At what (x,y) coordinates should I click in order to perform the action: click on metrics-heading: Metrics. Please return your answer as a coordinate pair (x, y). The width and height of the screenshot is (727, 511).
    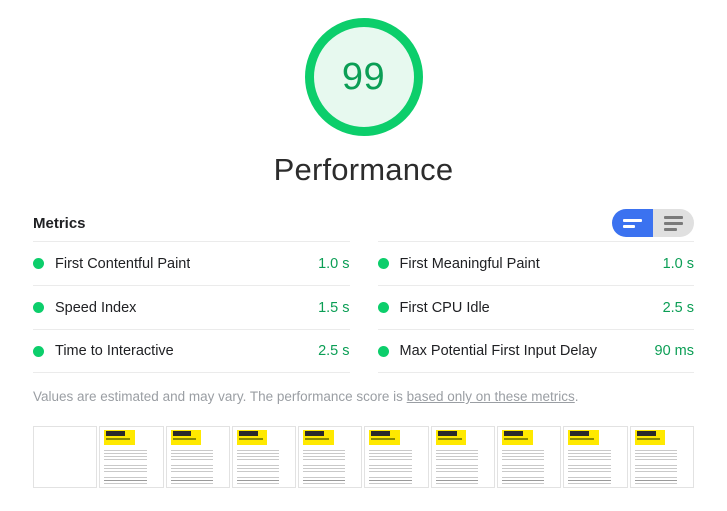
    Looking at the image, I should click on (59, 223).